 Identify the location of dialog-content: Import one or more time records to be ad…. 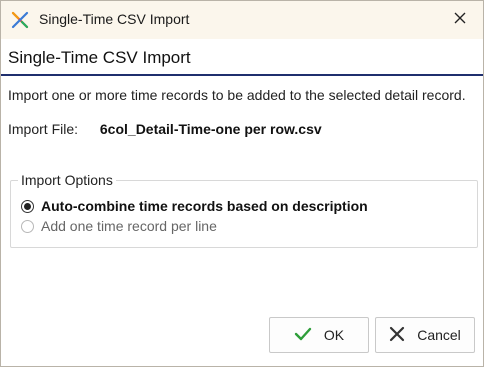
(242, 111).